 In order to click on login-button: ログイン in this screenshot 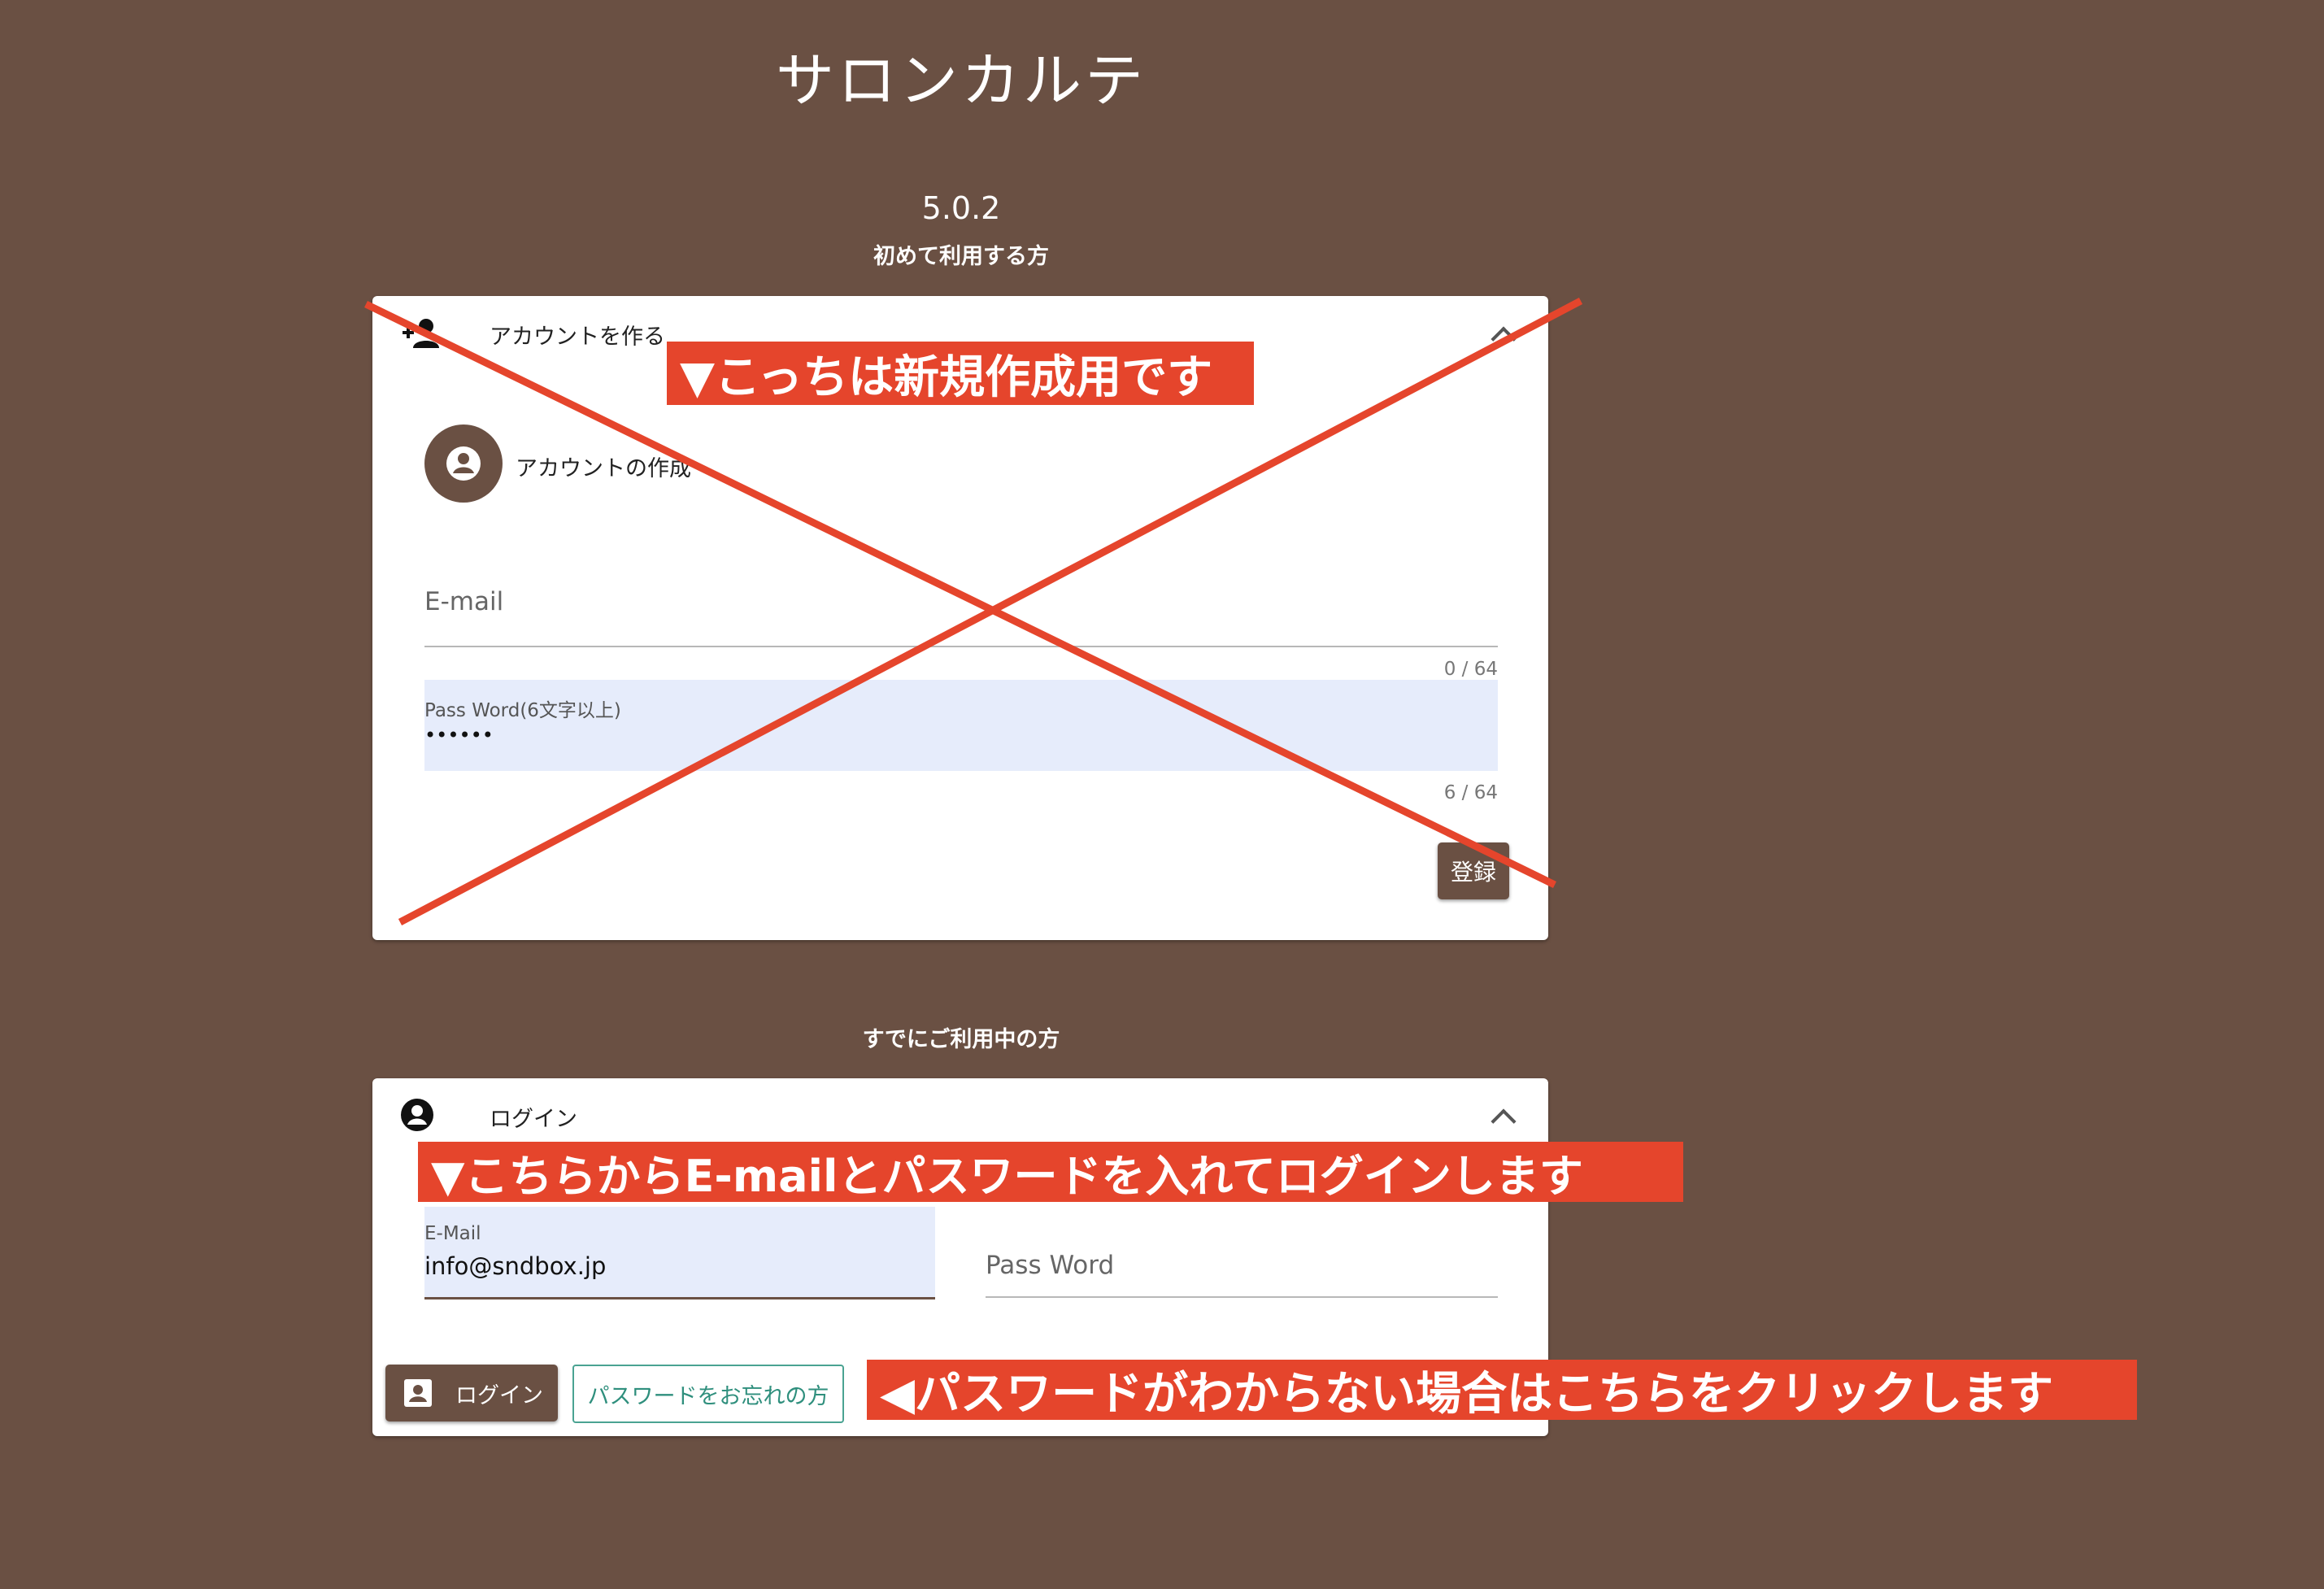, I will do `click(471, 1393)`.